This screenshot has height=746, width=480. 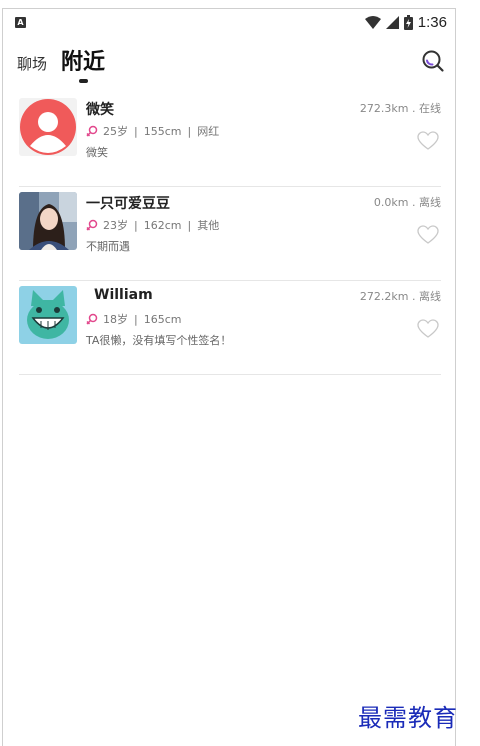 What do you see at coordinates (83, 81) in the screenshot?
I see `active-tab-indicator` at bounding box center [83, 81].